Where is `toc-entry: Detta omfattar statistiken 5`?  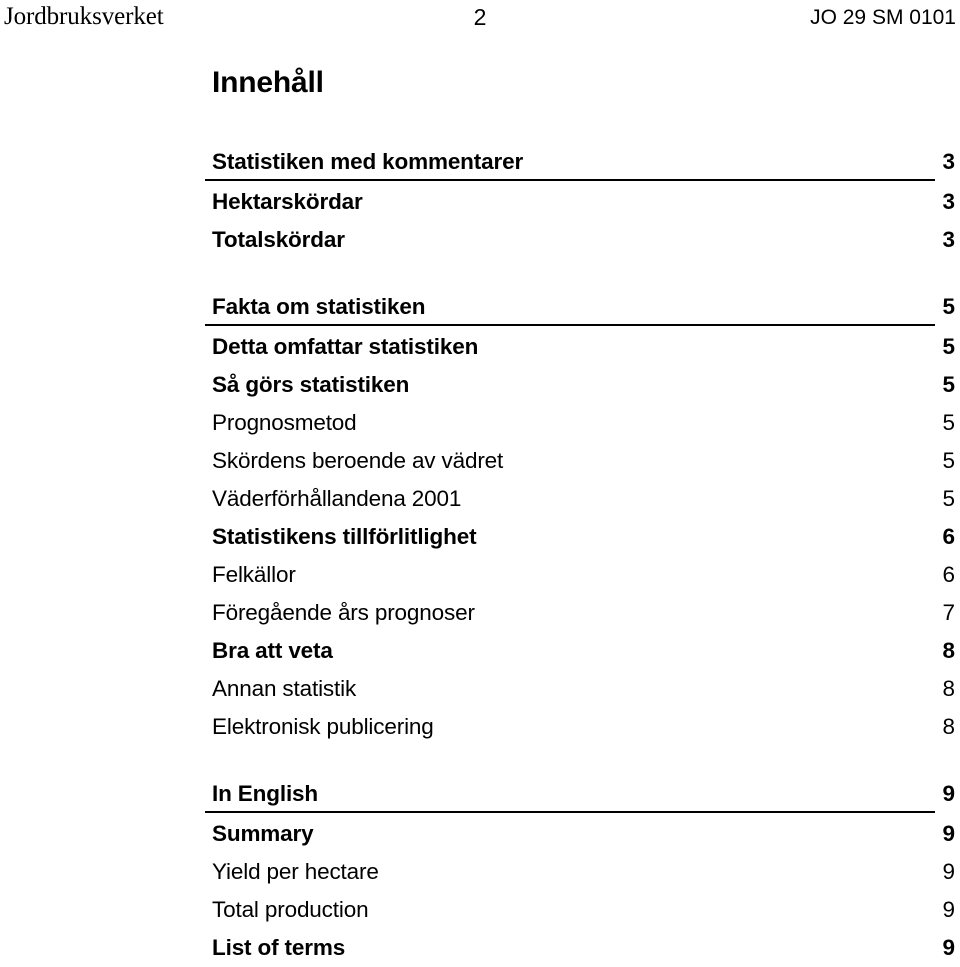 toc-entry: Detta omfattar statistiken 5 is located at coordinates (580, 347).